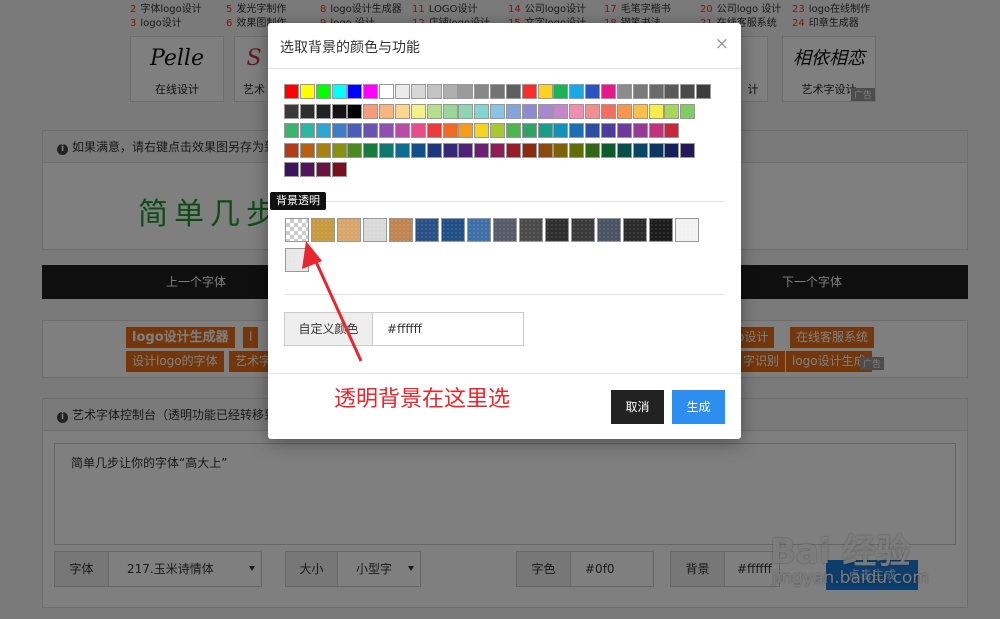 The image size is (1000, 619). I want to click on close-icon: ×, so click(722, 44).